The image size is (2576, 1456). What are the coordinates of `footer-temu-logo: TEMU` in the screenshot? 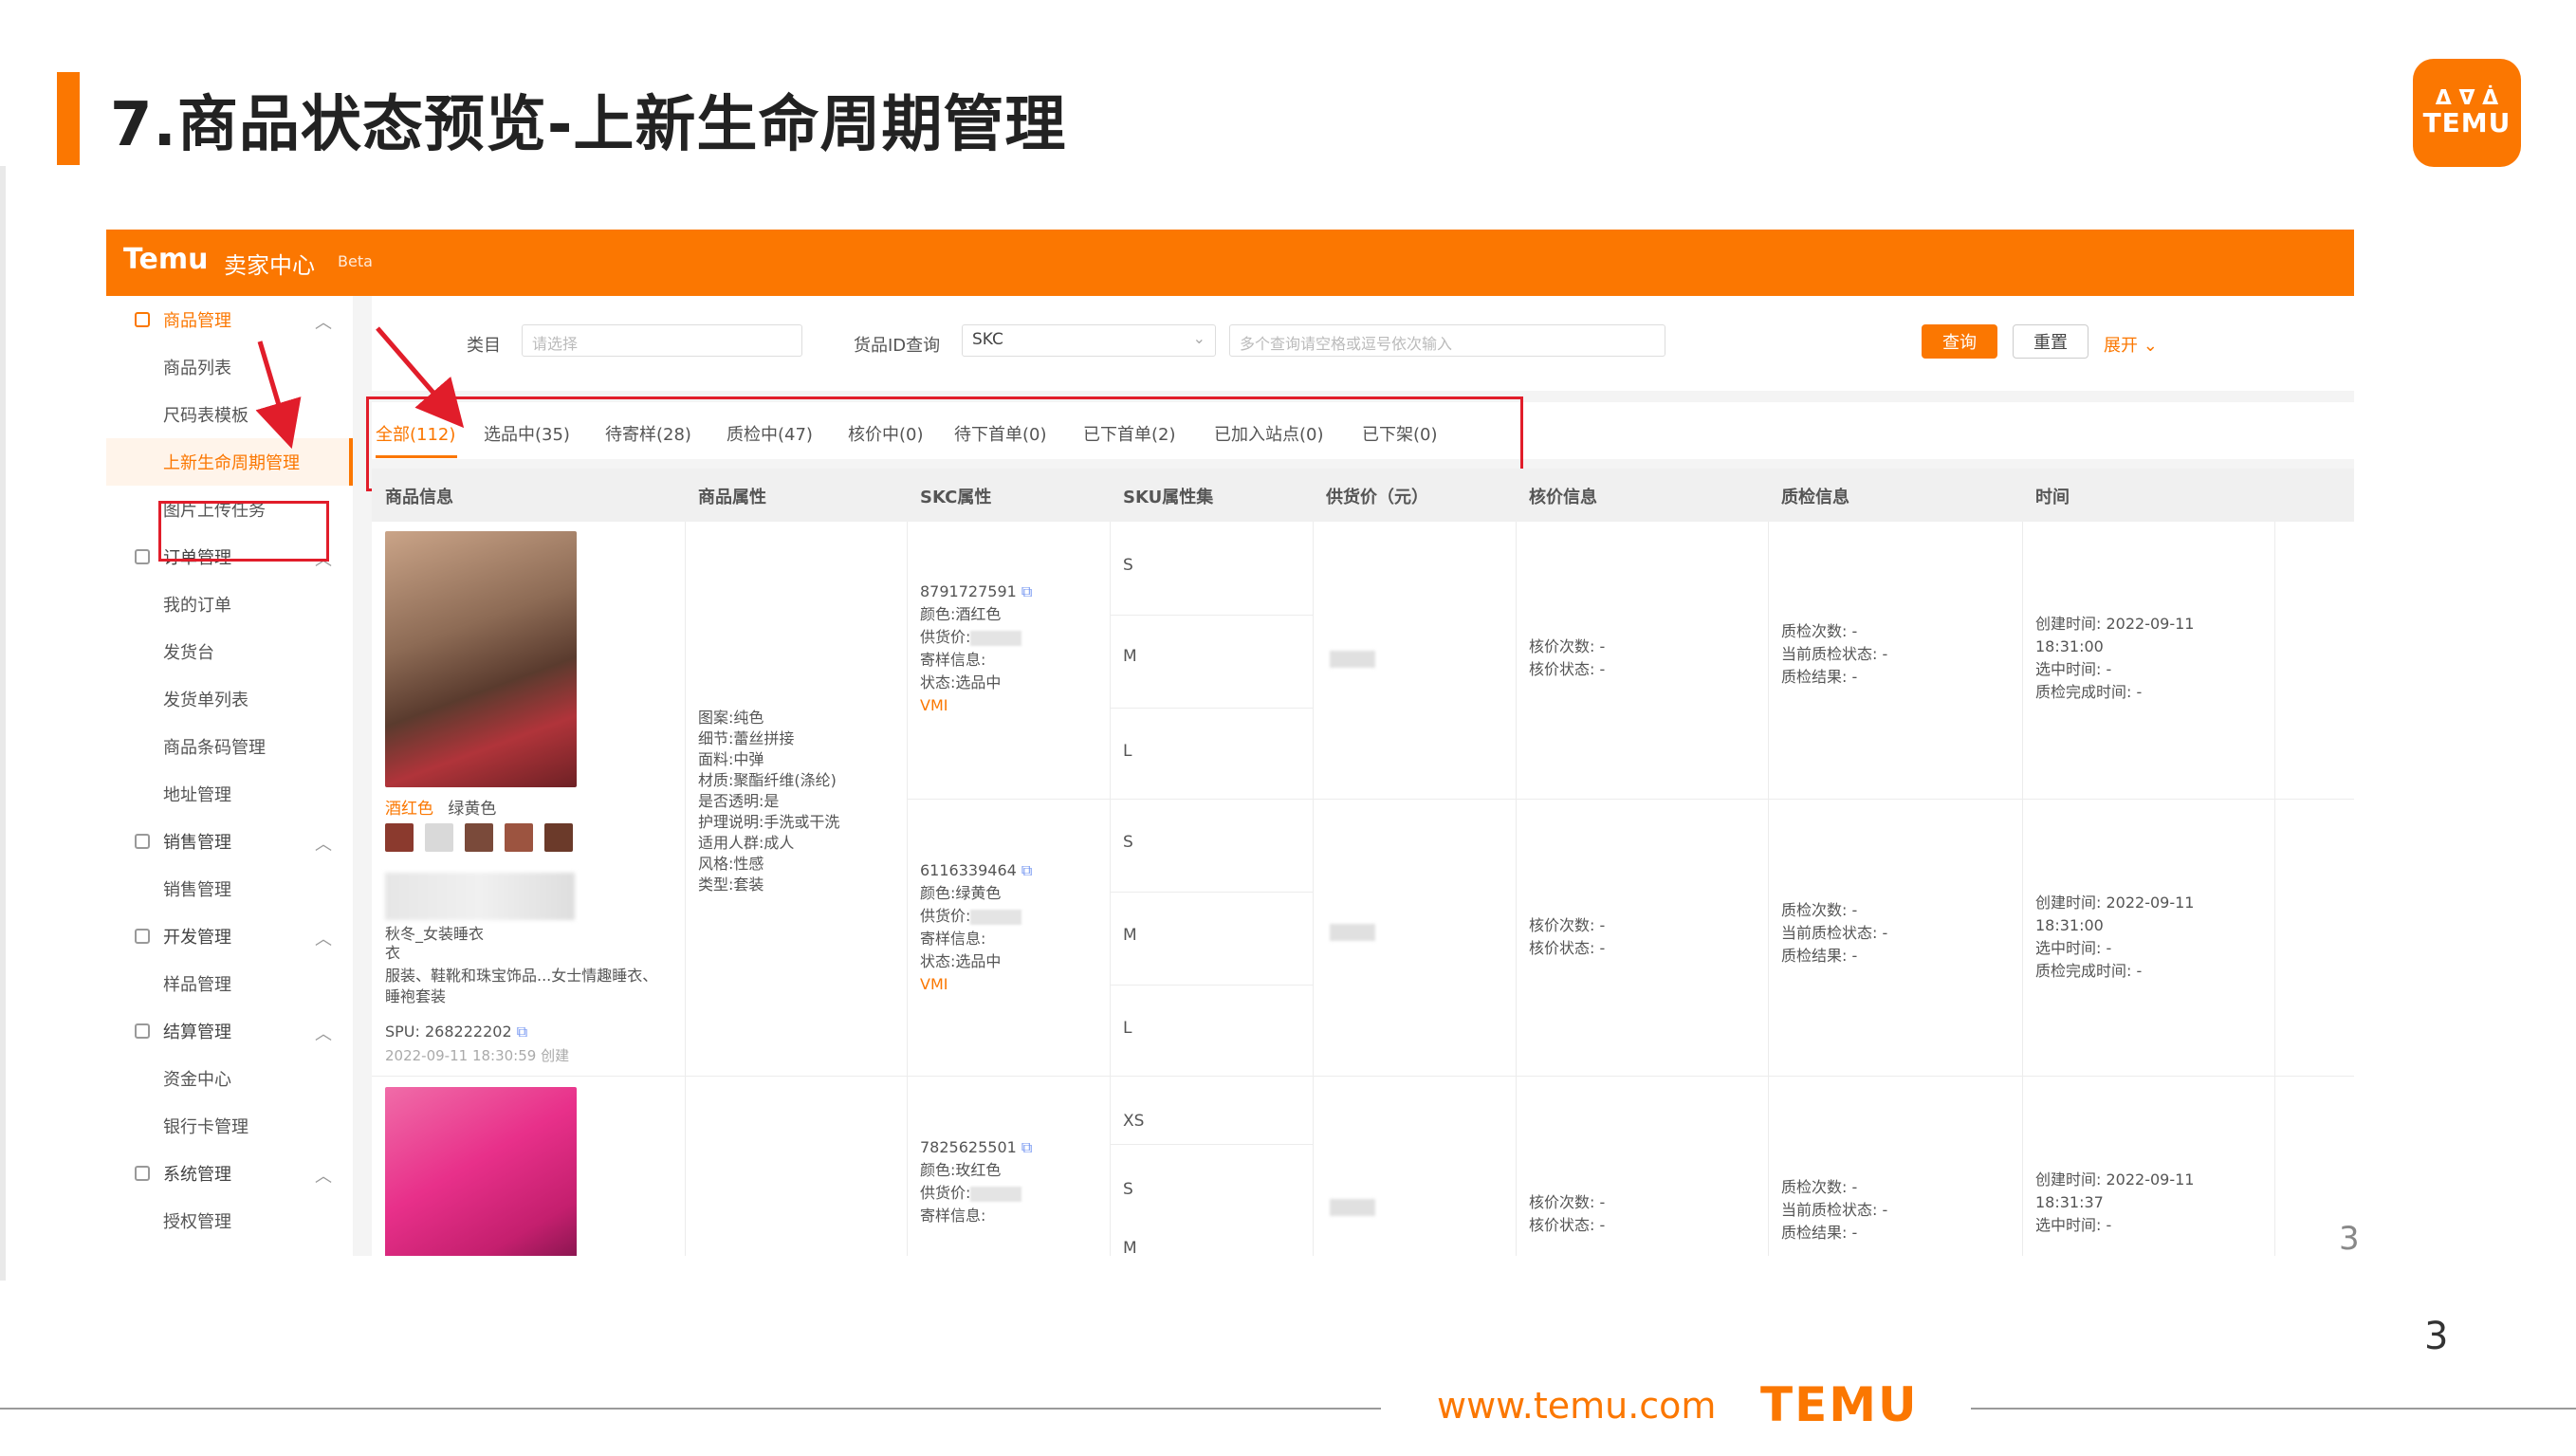 It's located at (1839, 1404).